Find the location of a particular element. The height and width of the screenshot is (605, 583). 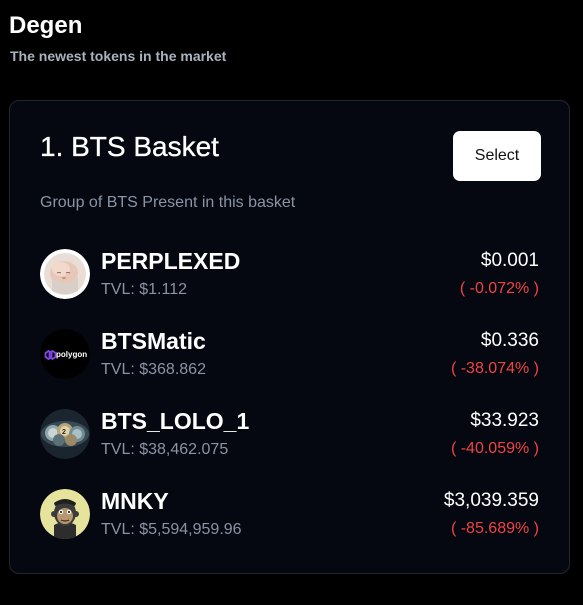

polygon-logo-text: polygon is located at coordinates (71, 354).